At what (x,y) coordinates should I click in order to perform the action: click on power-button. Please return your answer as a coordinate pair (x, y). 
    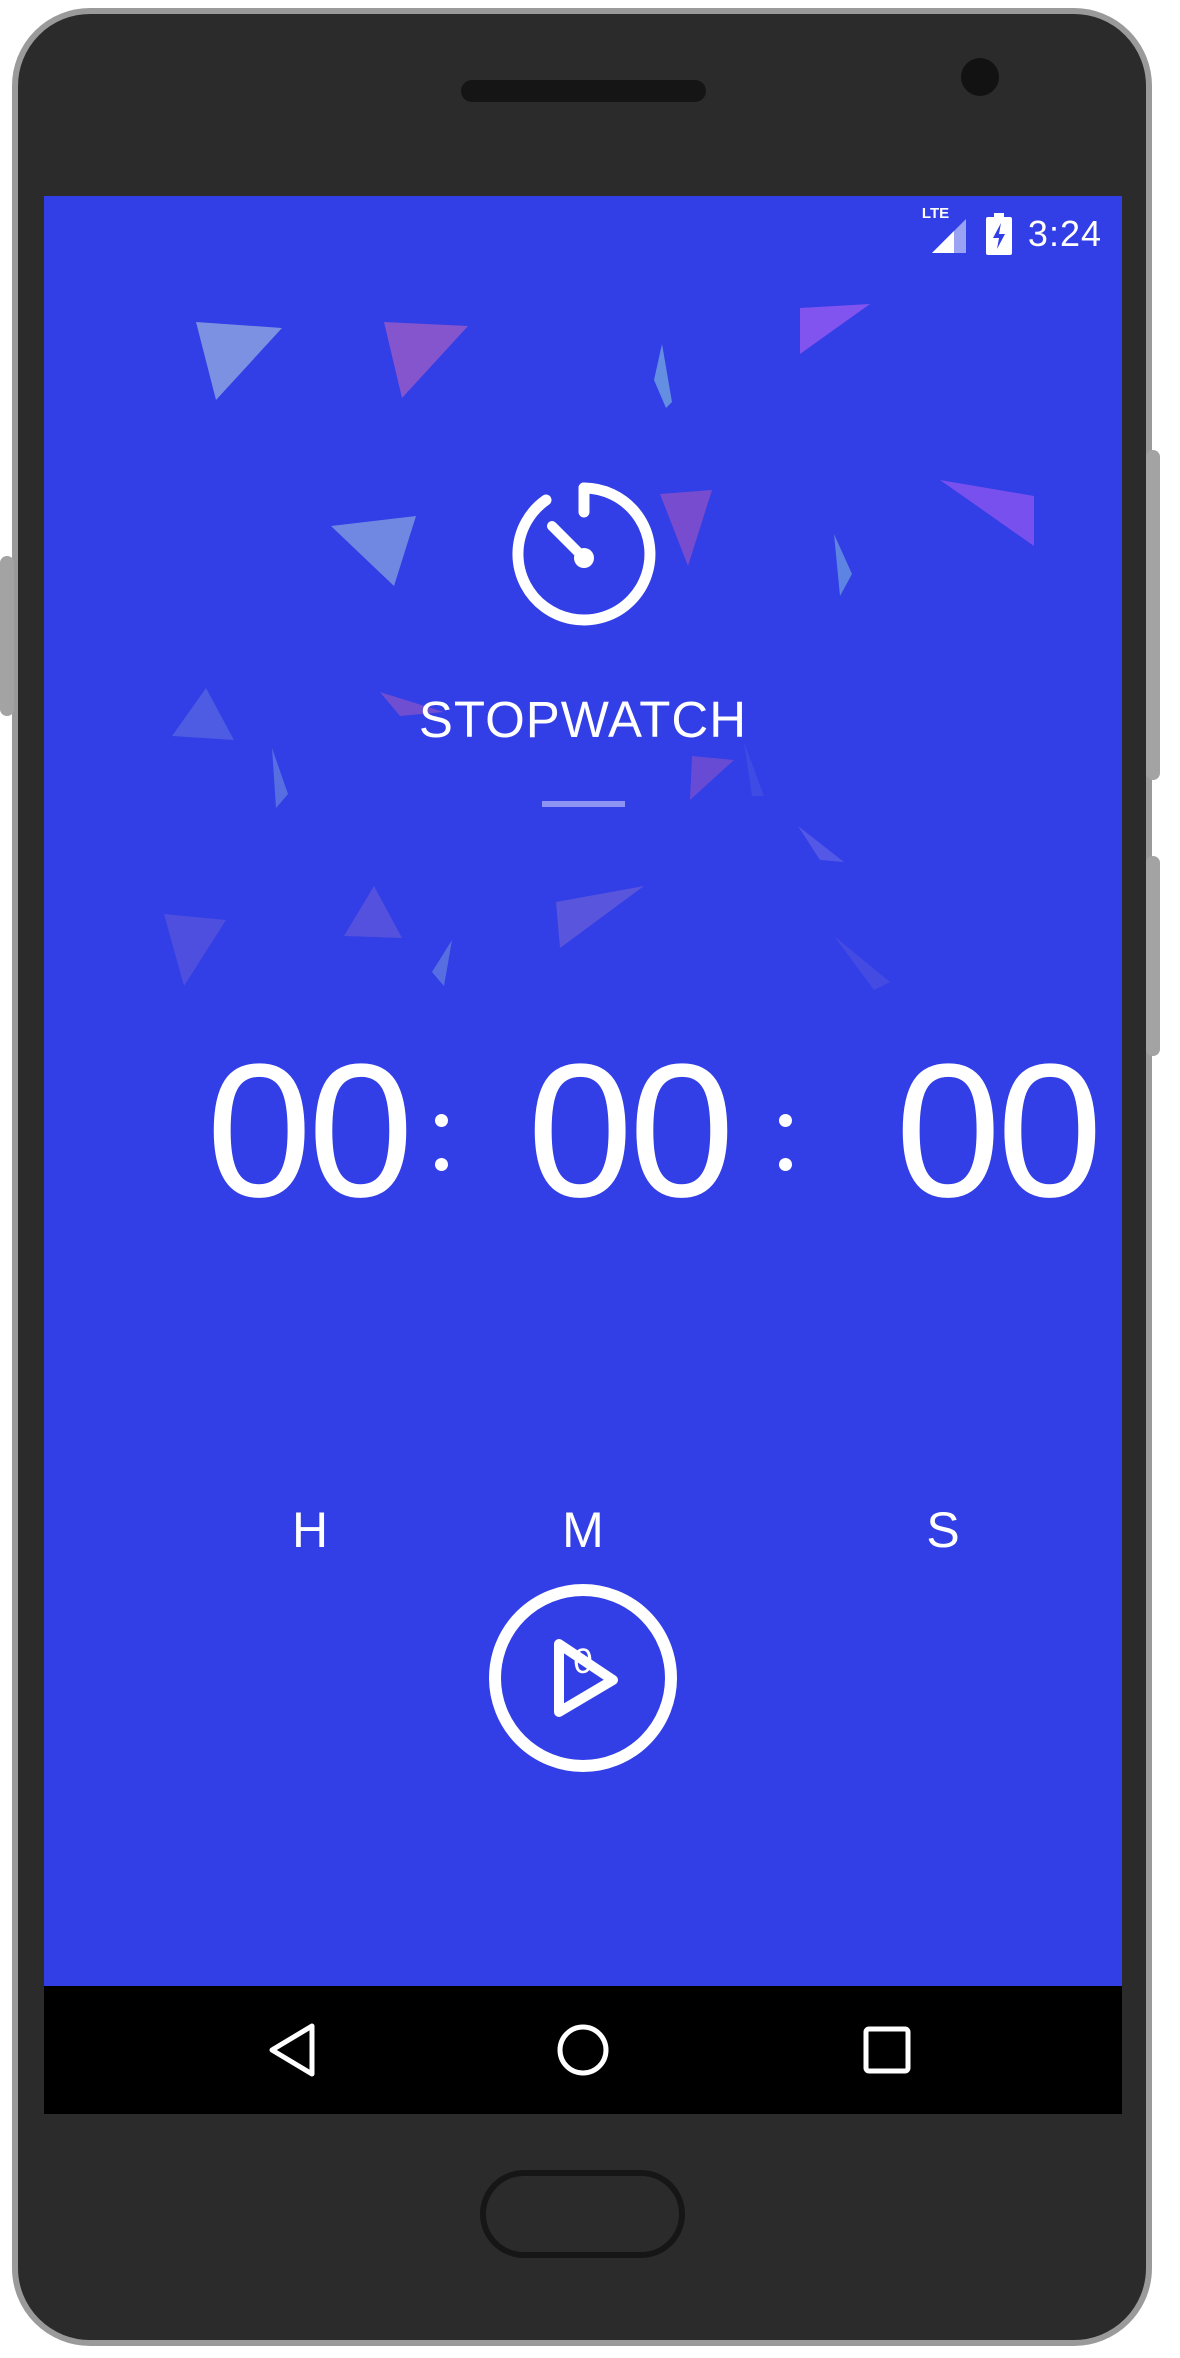
    Looking at the image, I should click on (1153, 615).